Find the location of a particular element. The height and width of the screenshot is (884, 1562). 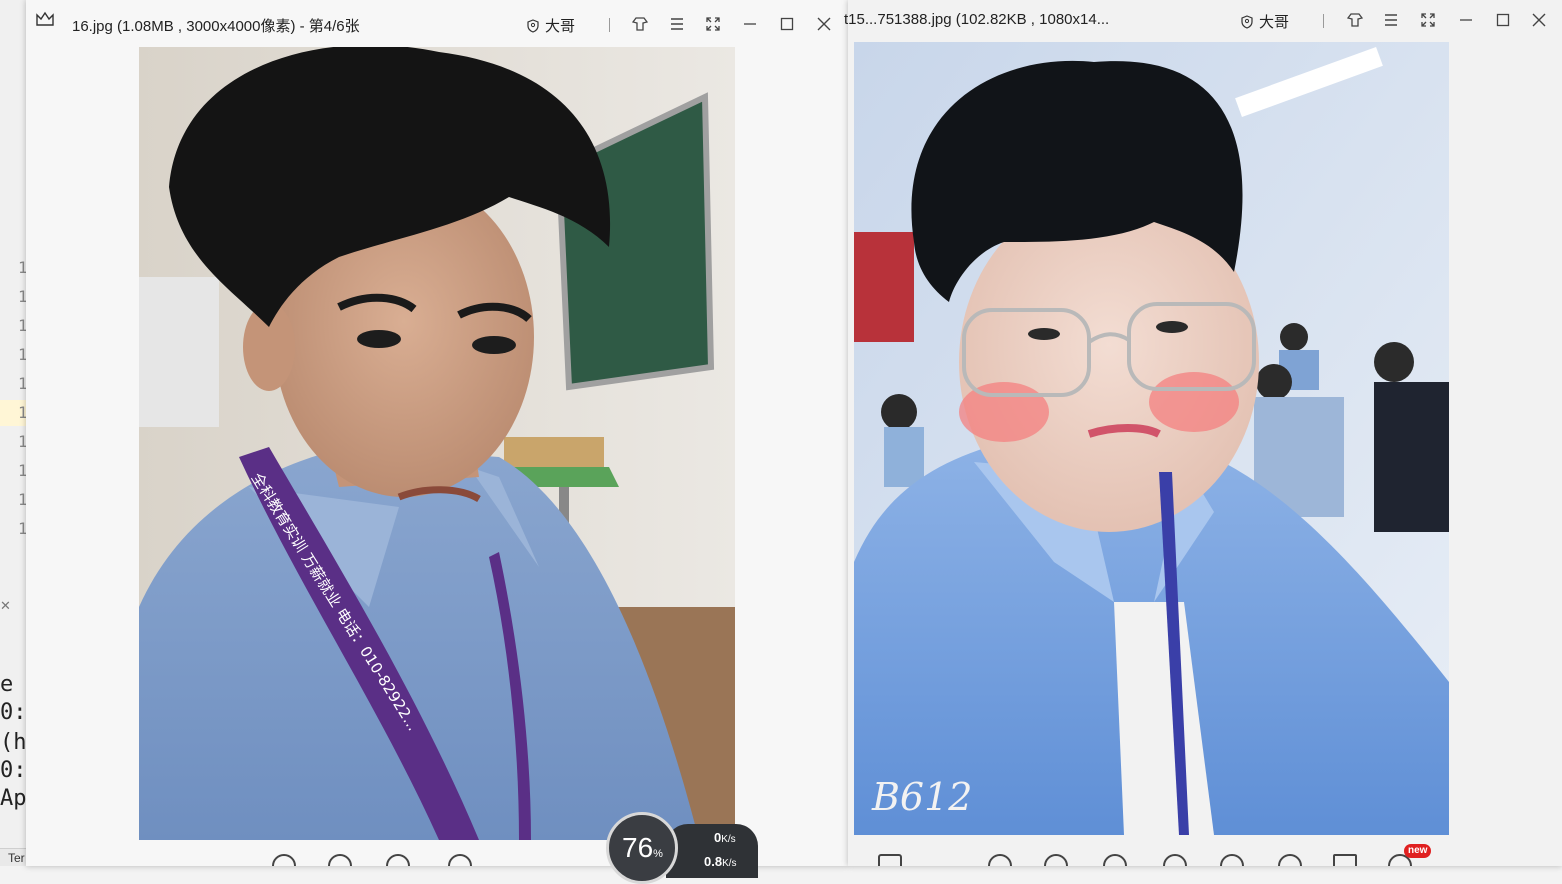

close-icon: ✕ is located at coordinates (5, 606).